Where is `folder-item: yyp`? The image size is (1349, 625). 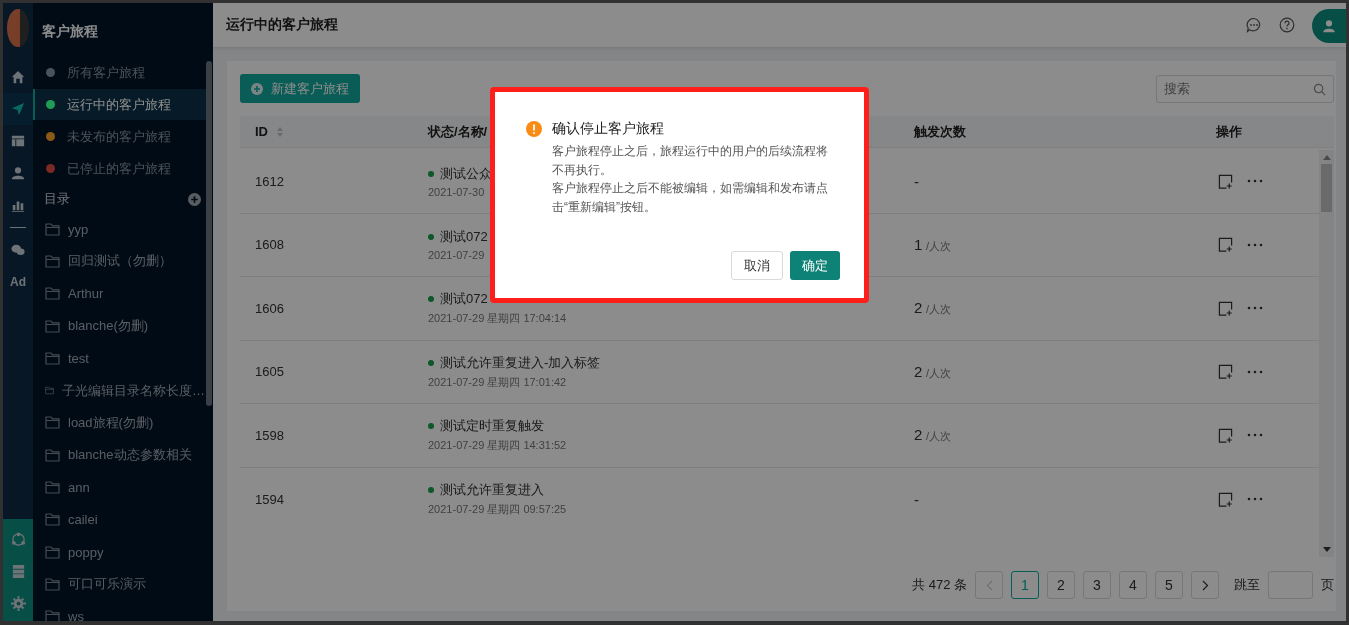
folder-item: yyp is located at coordinates (119, 229).